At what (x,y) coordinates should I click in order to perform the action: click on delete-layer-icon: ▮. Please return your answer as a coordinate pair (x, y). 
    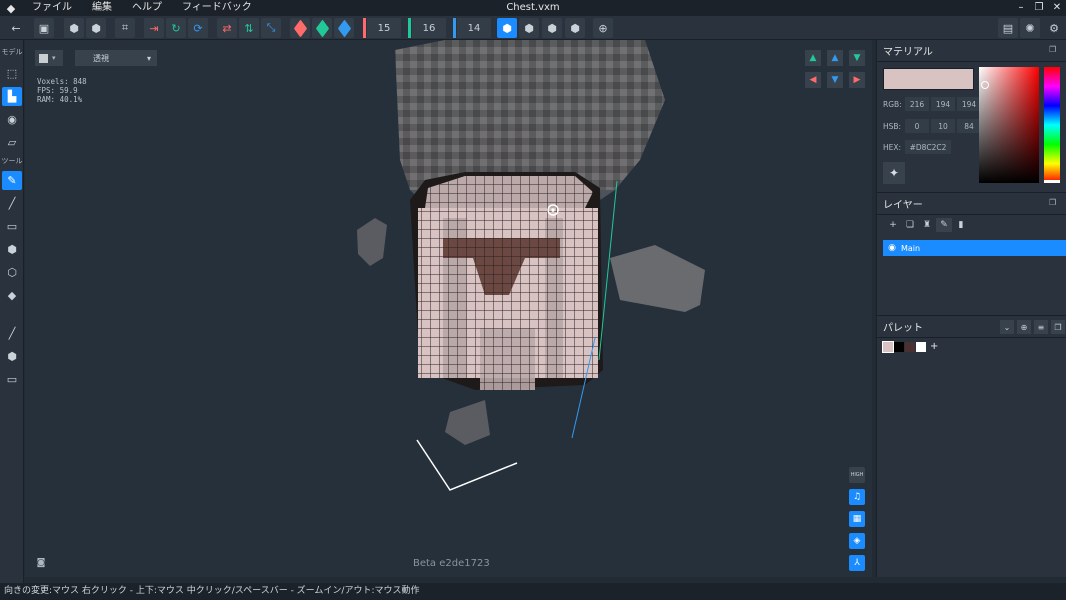
    Looking at the image, I should click on (961, 225).